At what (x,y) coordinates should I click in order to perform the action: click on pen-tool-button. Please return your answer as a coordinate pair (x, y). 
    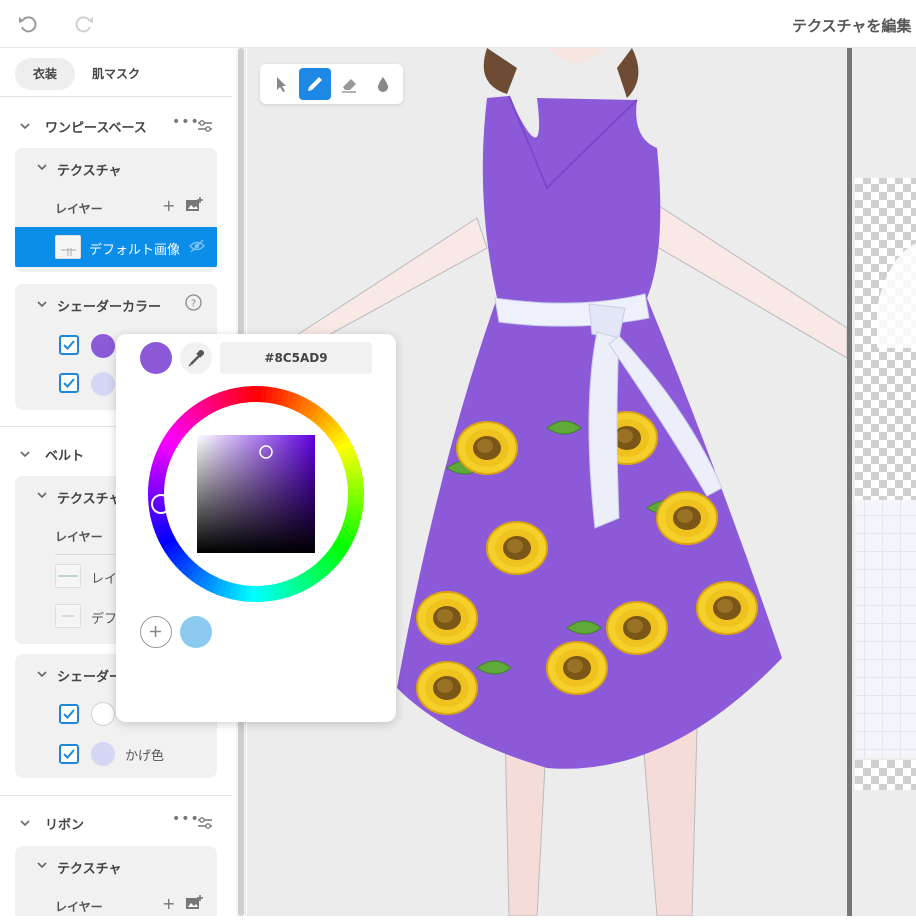
    Looking at the image, I should click on (315, 84).